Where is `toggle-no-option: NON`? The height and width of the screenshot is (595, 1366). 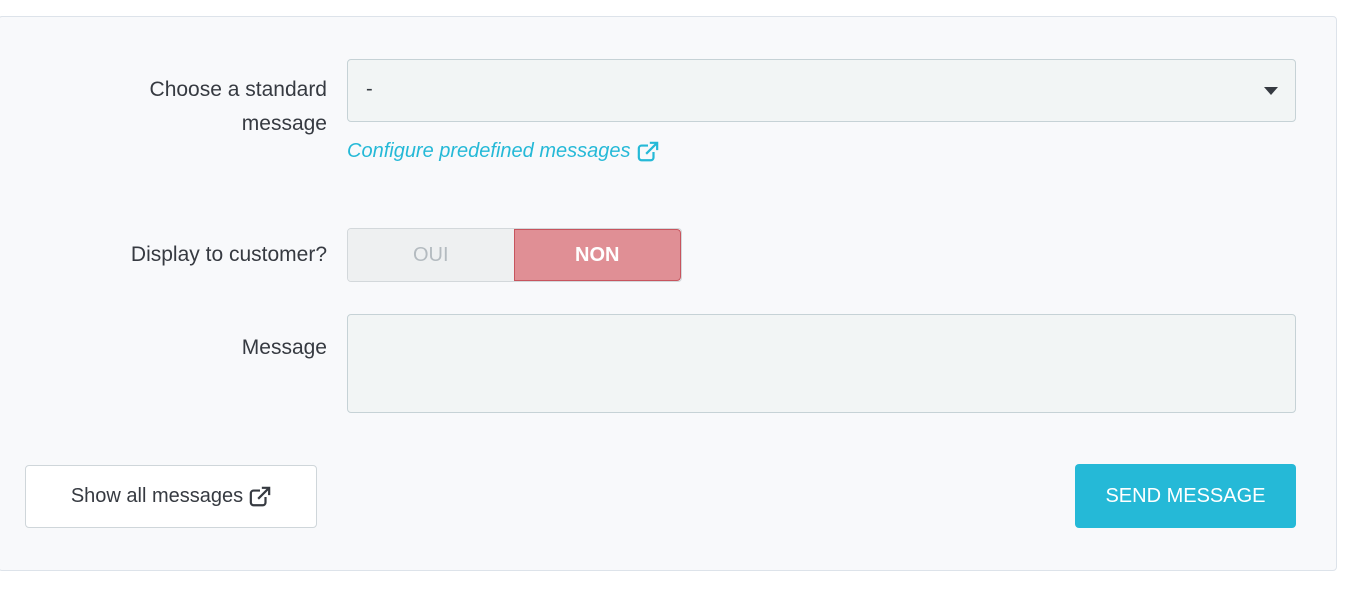
toggle-no-option: NON is located at coordinates (597, 255).